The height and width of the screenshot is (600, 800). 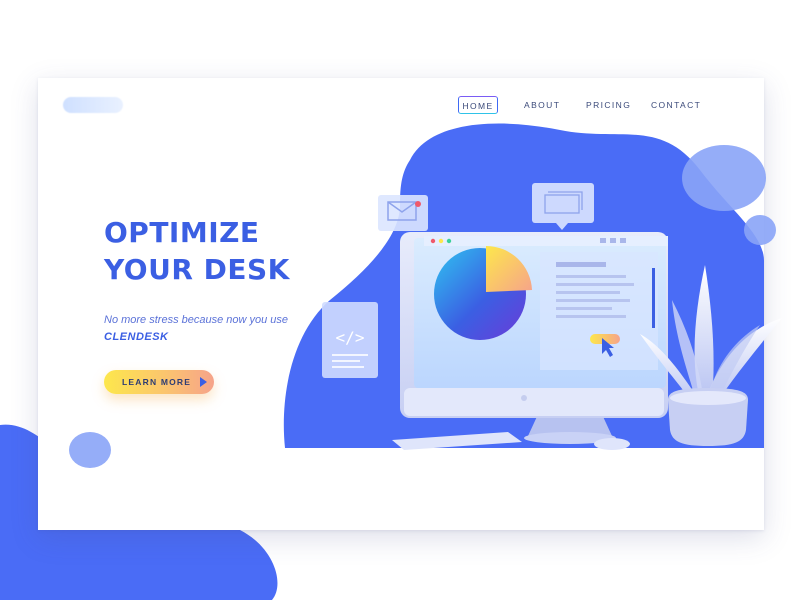 I want to click on code-card-icon: </>, so click(x=350, y=340).